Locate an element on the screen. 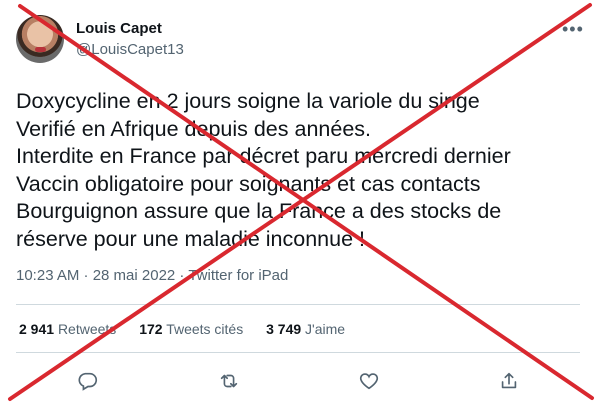 Image resolution: width=596 pixels, height=403 pixels. source-link: Twitter for iPad is located at coordinates (238, 275).